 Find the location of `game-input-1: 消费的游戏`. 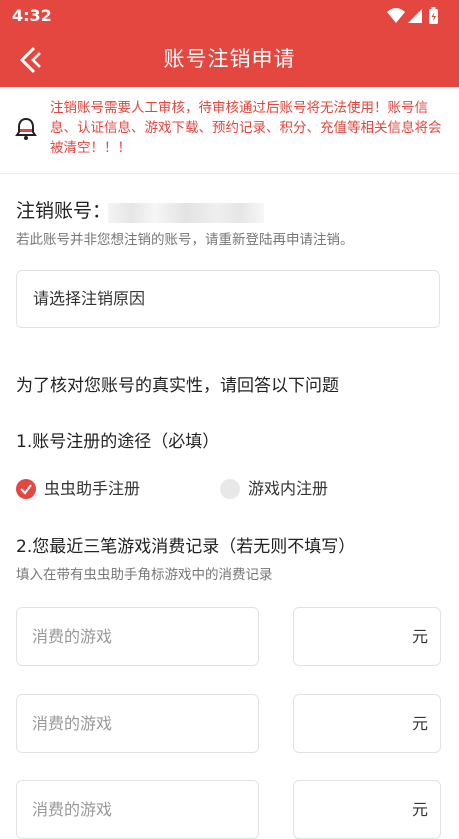

game-input-1: 消费的游戏 is located at coordinates (137, 636).